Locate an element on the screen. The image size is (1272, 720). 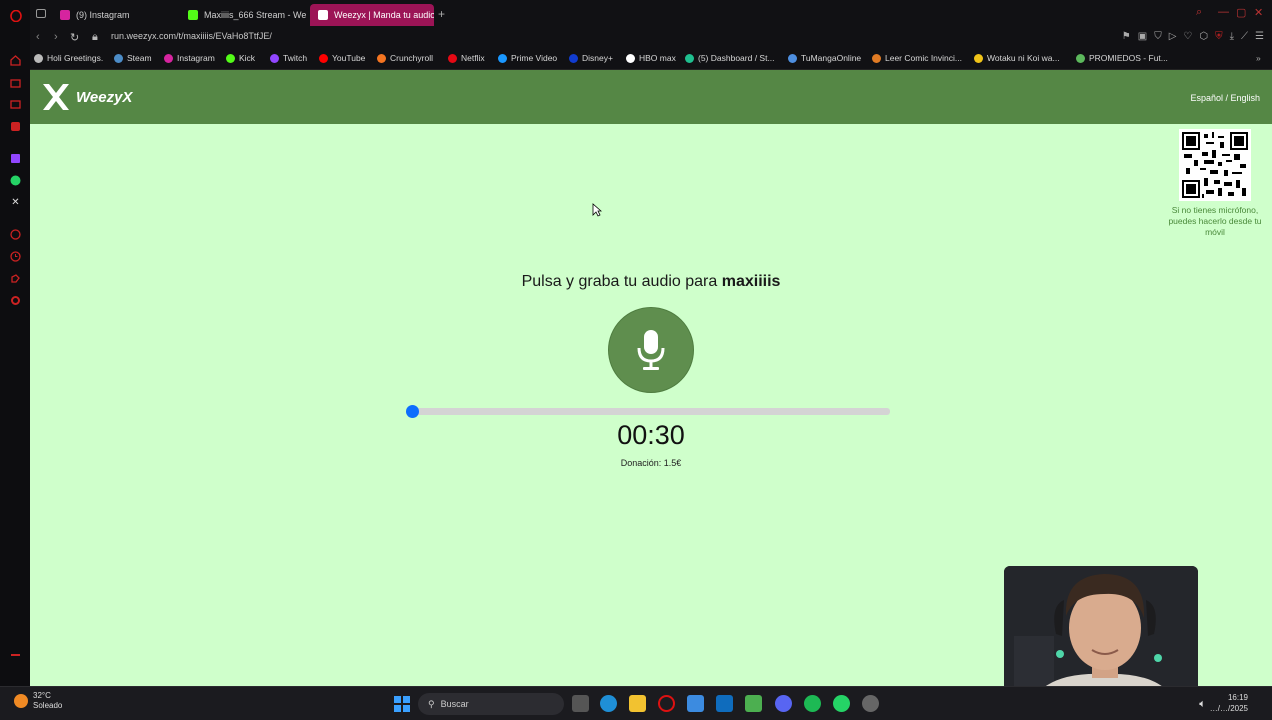
tab-kick-stream: Maxiiiis_666 Stream - We is located at coordinates (244, 15).